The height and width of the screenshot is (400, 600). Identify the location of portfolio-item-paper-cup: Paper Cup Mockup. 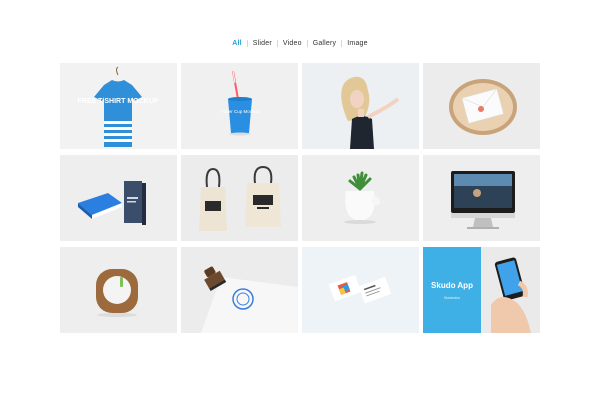
(239, 106).